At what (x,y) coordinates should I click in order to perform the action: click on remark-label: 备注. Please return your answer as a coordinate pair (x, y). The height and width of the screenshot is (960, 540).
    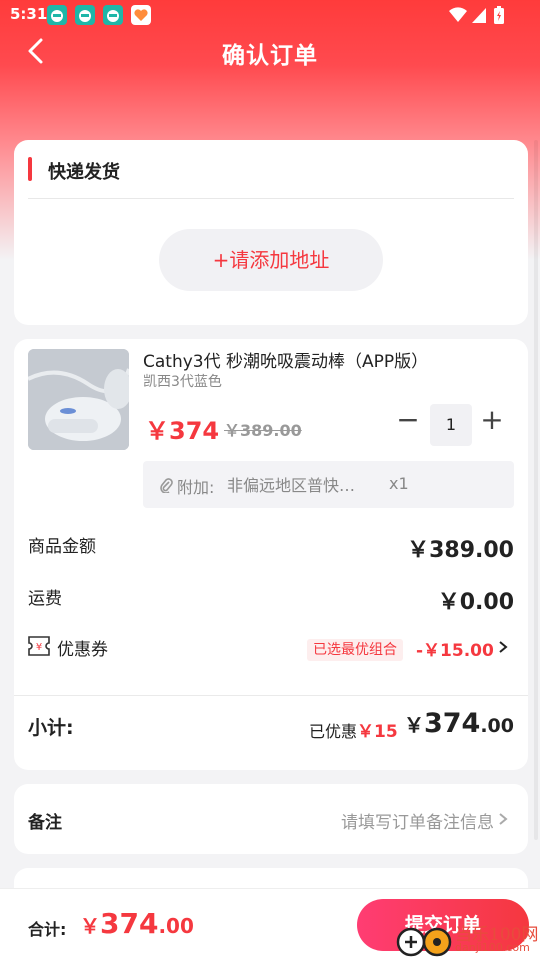
    Looking at the image, I should click on (45, 823).